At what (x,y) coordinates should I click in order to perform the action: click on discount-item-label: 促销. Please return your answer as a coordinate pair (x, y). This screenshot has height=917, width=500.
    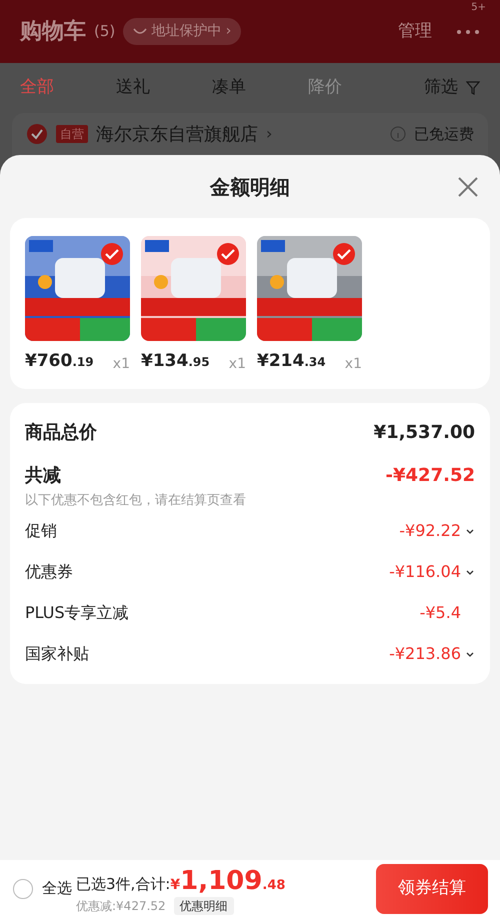
    Looking at the image, I should click on (41, 531).